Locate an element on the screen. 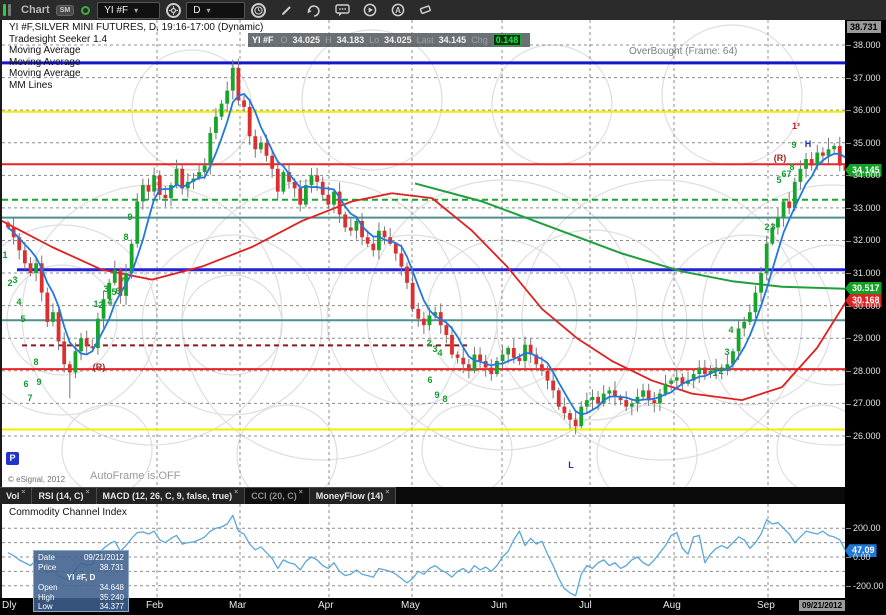  overbought-label: OverBought (Frame: 64) is located at coordinates (683, 51).